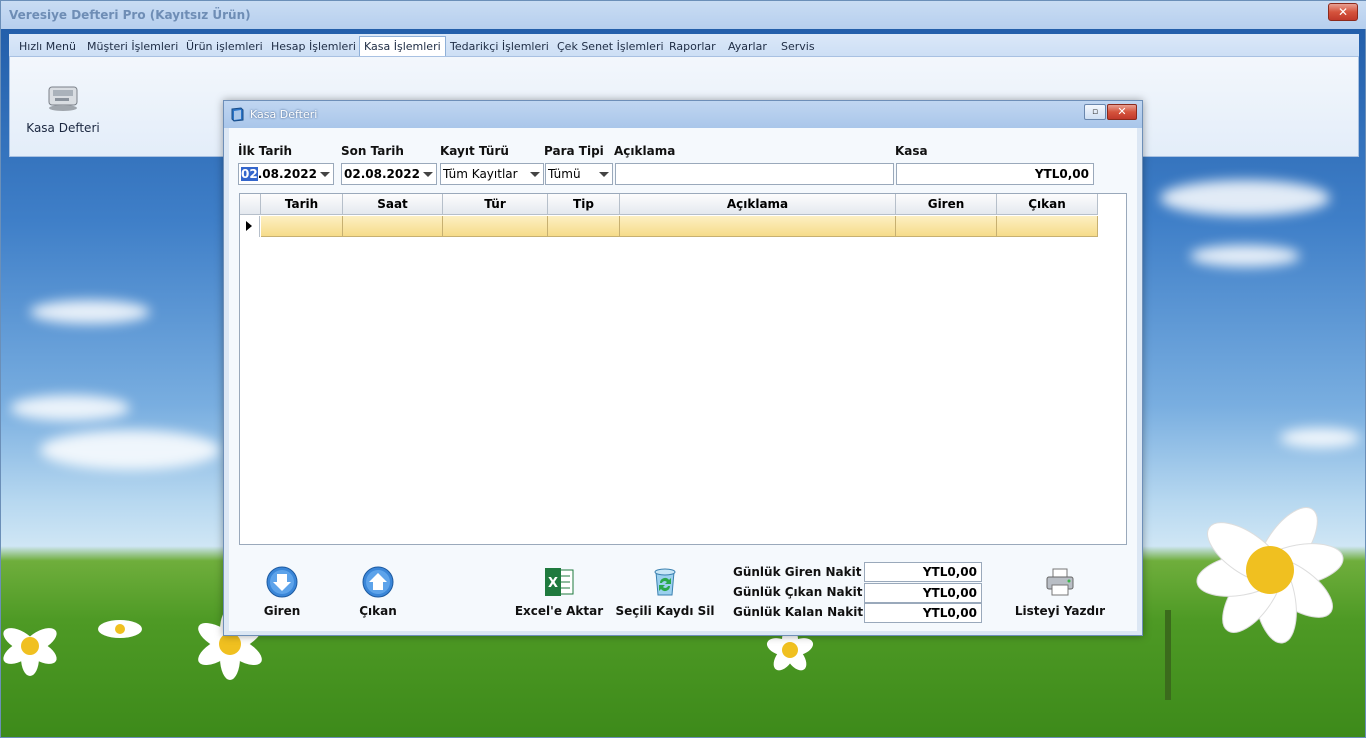 This screenshot has height=738, width=1366. Describe the element at coordinates (1122, 112) in the screenshot. I see `dialog-close-button: ✕` at that location.